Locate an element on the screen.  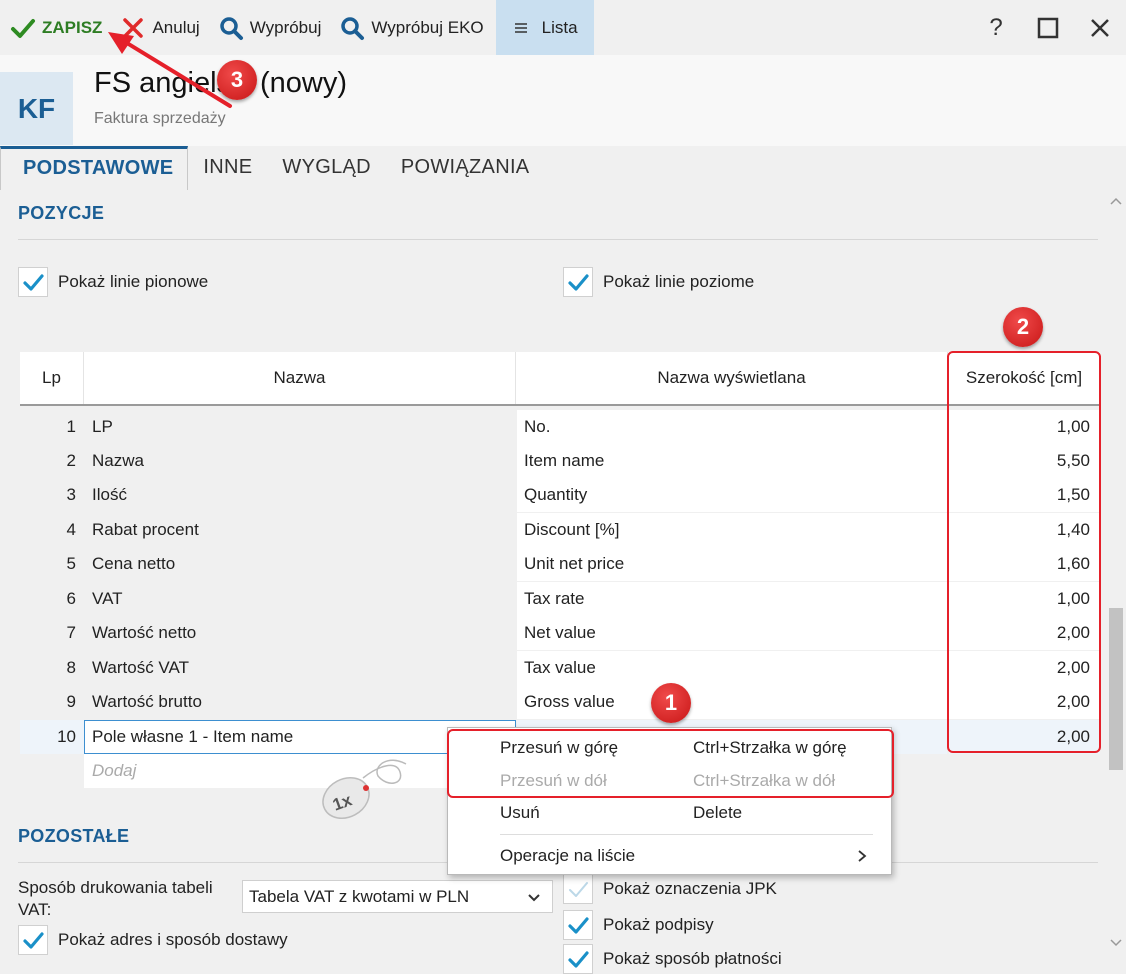
horizontal-lines-checkbox: Pokaż linie poziome is located at coordinates (658, 282).